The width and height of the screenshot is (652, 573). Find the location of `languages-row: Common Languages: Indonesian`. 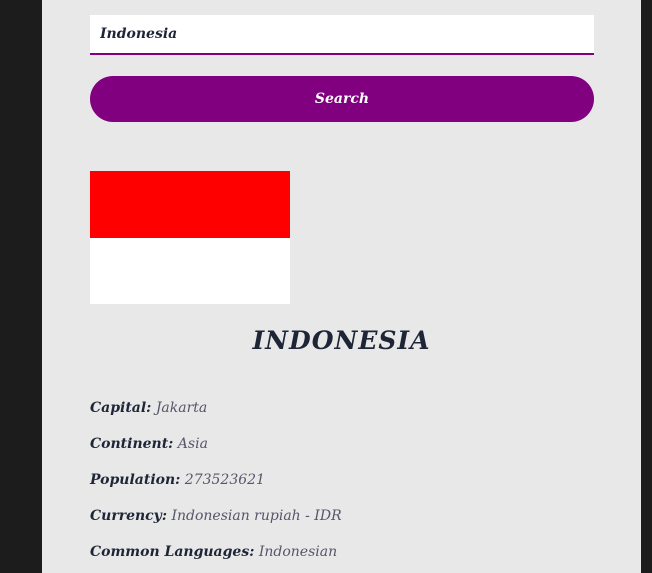

languages-row: Common Languages: Indonesian is located at coordinates (213, 552).